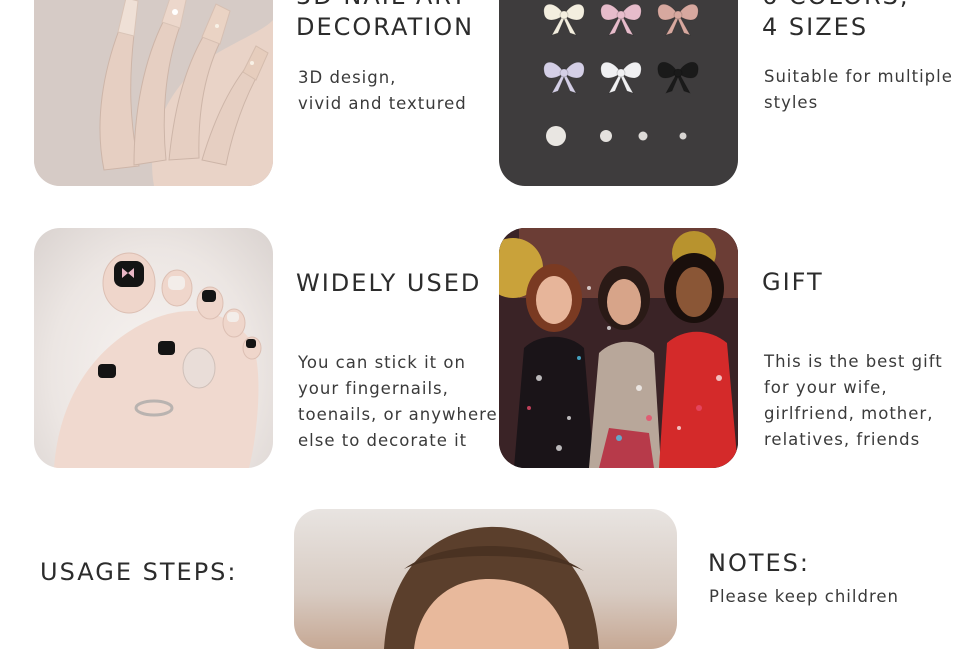 The width and height of the screenshot is (970, 649). I want to click on feature-title-widely-used: WIDELY USED, so click(389, 283).